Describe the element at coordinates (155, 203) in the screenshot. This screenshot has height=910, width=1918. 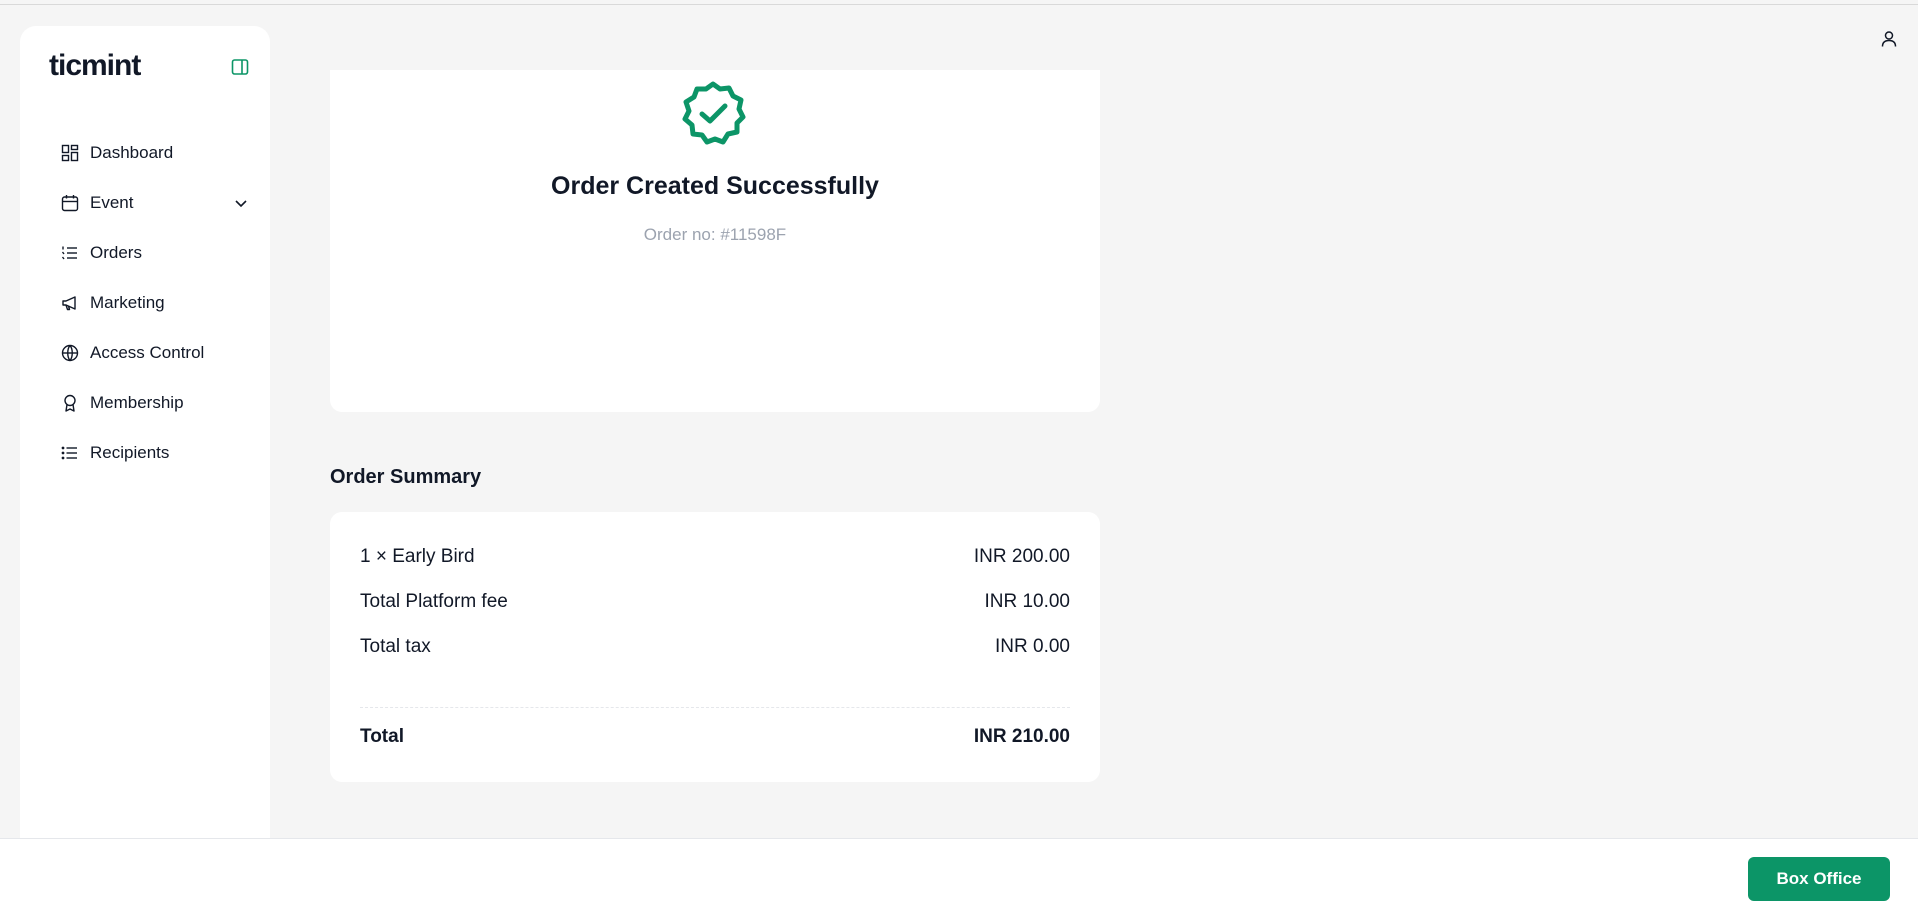
I see `sidebar-item-event: Event` at that location.